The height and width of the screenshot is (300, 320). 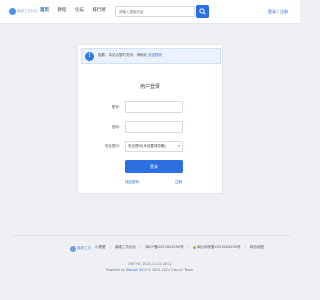 I want to click on search-icon, so click(x=202, y=11).